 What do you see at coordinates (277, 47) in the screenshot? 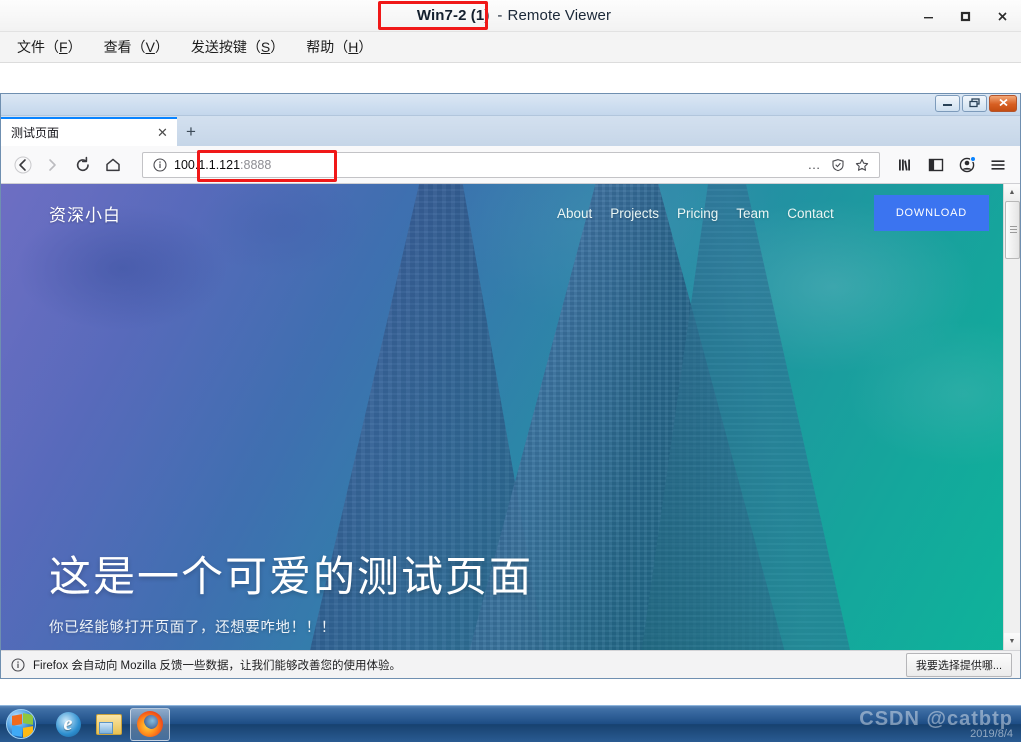
I see `menu-sendkey-post: ）` at bounding box center [277, 47].